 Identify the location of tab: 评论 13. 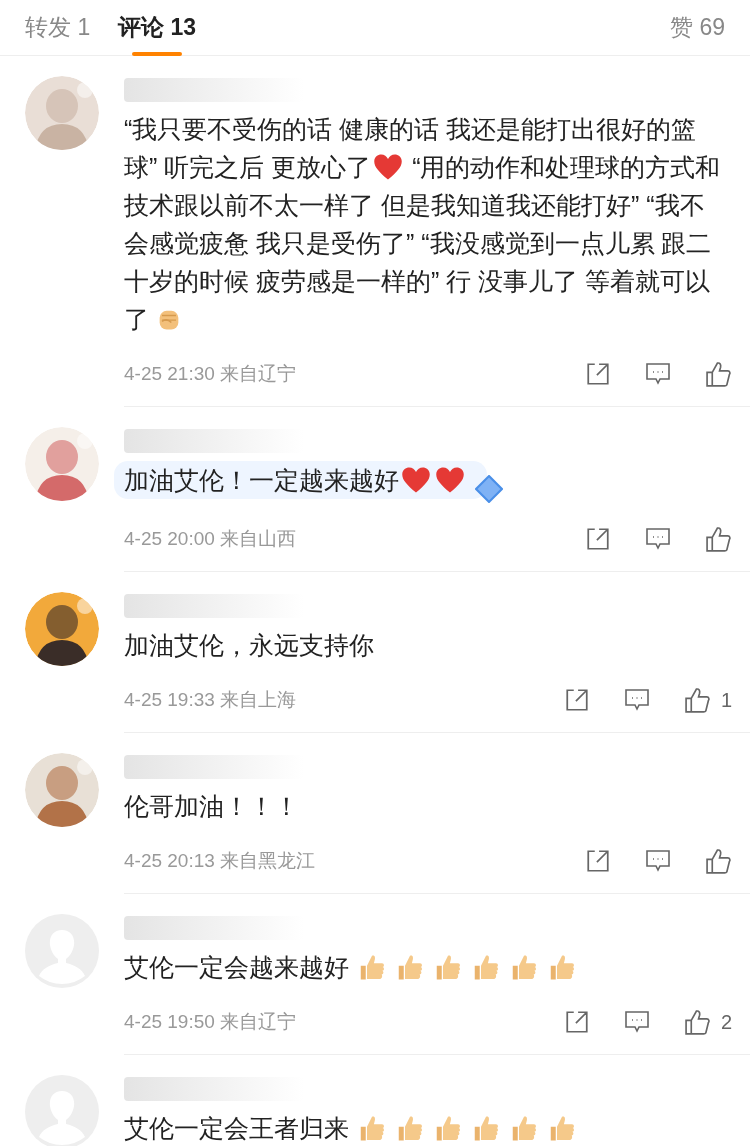
(157, 28).